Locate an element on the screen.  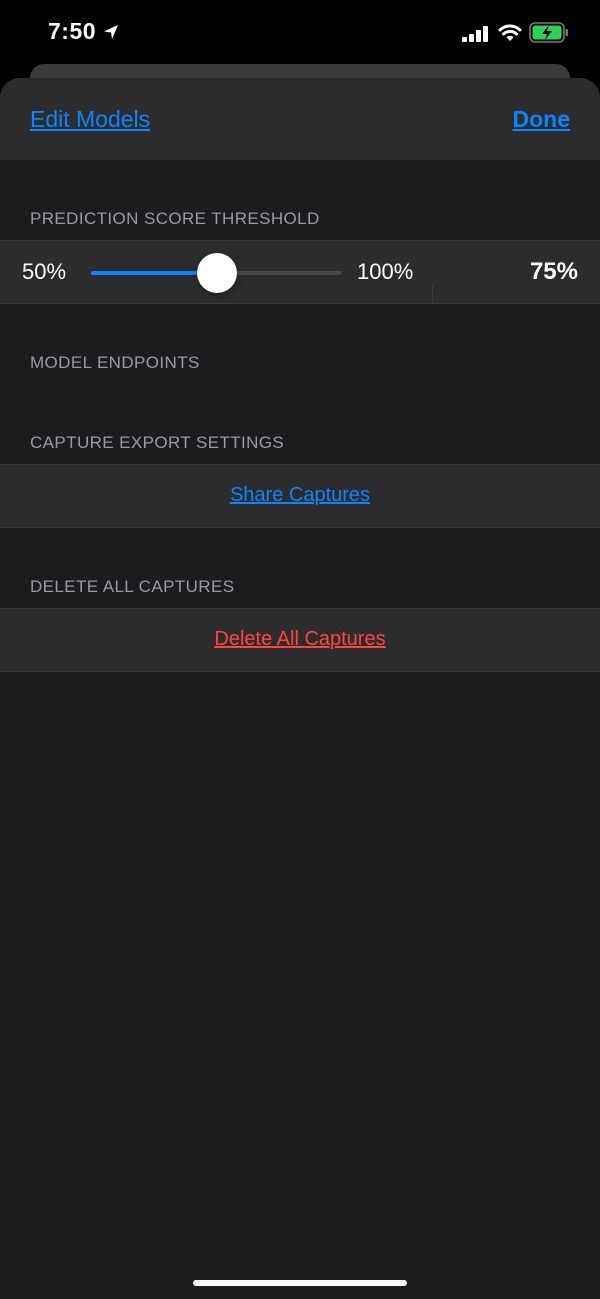
share-captures-row: Share Captures is located at coordinates (300, 496).